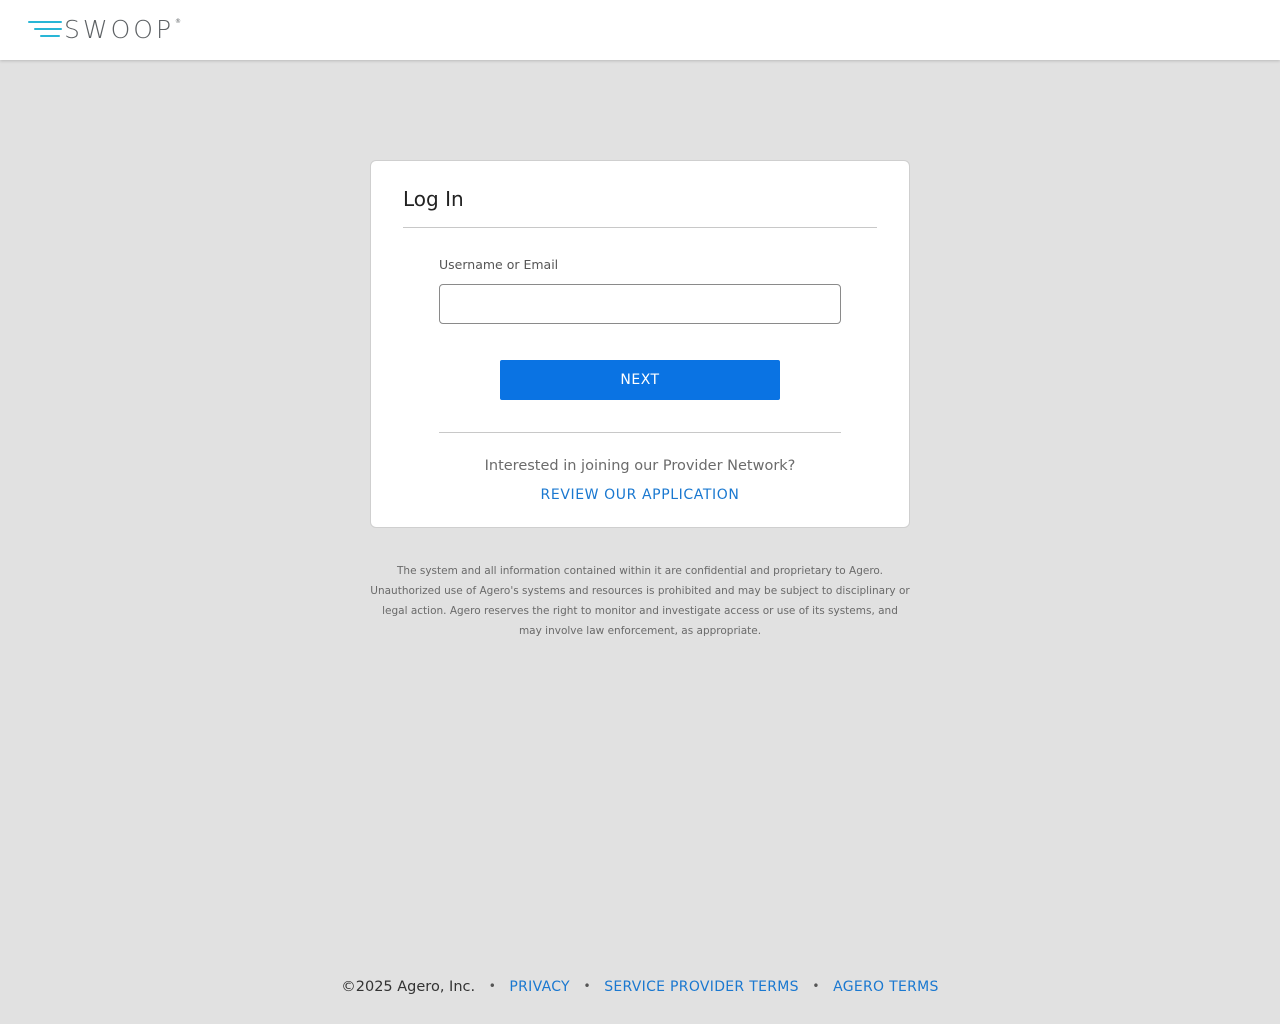  What do you see at coordinates (701, 987) in the screenshot?
I see `service-provider-terms-link: SERVICE PROVIDER TERMS` at bounding box center [701, 987].